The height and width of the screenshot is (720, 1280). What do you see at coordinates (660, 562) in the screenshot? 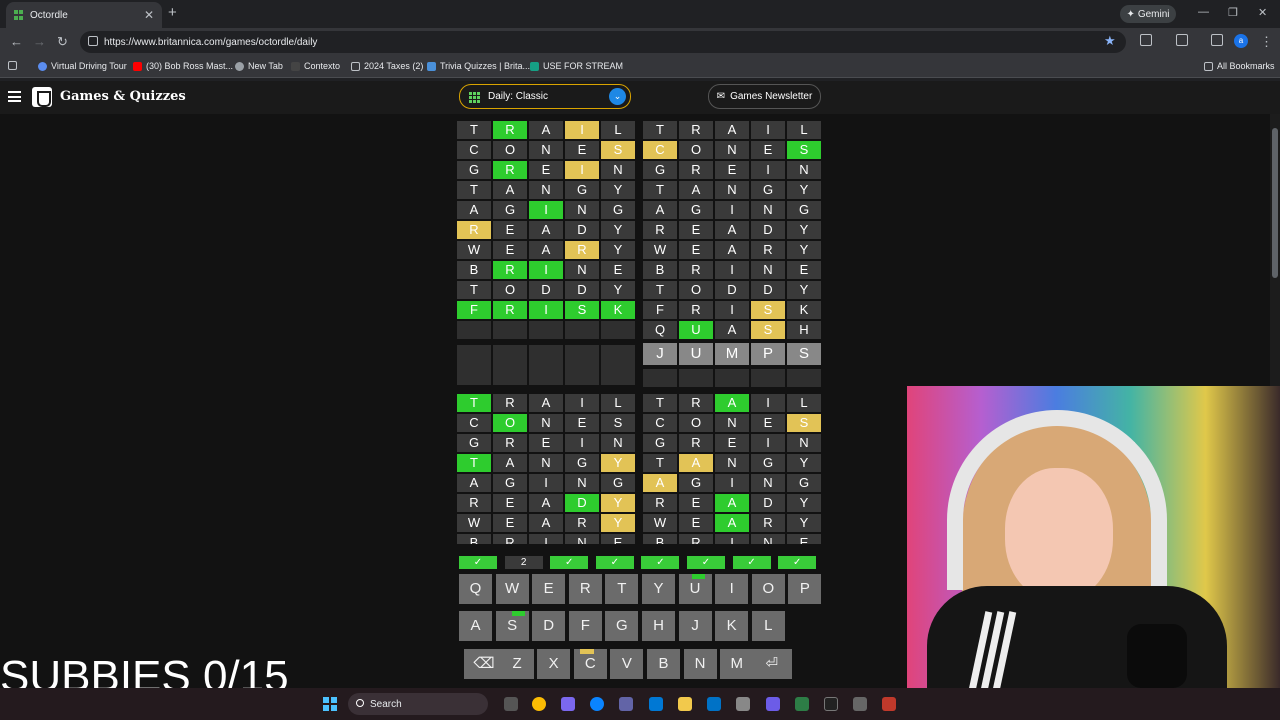
I see `board-status-5: ✓` at bounding box center [660, 562].